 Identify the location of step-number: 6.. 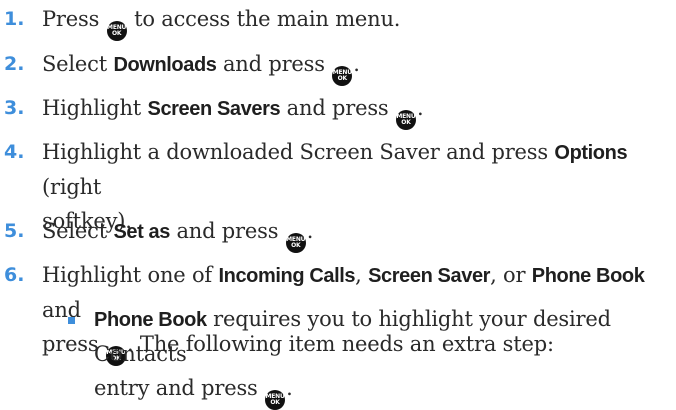
(14, 275).